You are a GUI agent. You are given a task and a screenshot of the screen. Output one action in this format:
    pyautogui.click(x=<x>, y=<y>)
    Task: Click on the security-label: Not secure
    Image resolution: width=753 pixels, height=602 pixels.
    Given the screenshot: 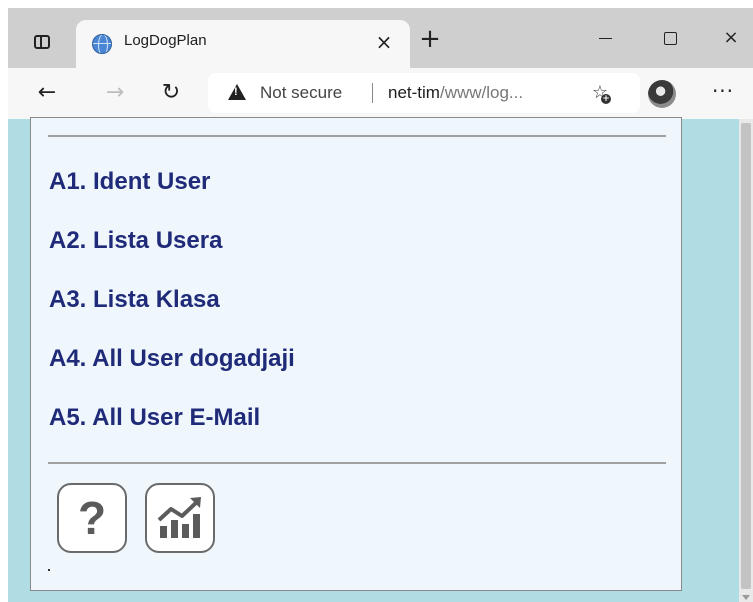 What is the action you would take?
    pyautogui.click(x=301, y=93)
    